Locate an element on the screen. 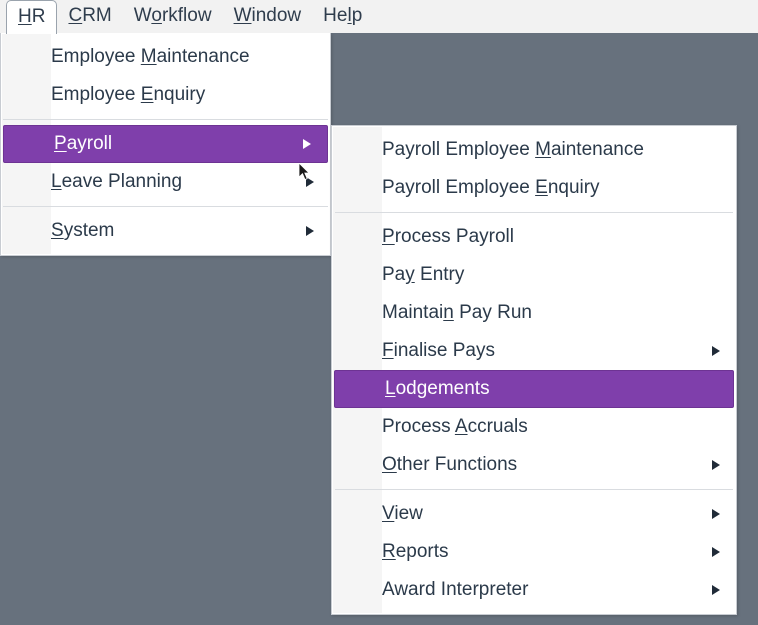  menu-item-maintain-pay-run: Maintain Pay Run is located at coordinates (534, 313).